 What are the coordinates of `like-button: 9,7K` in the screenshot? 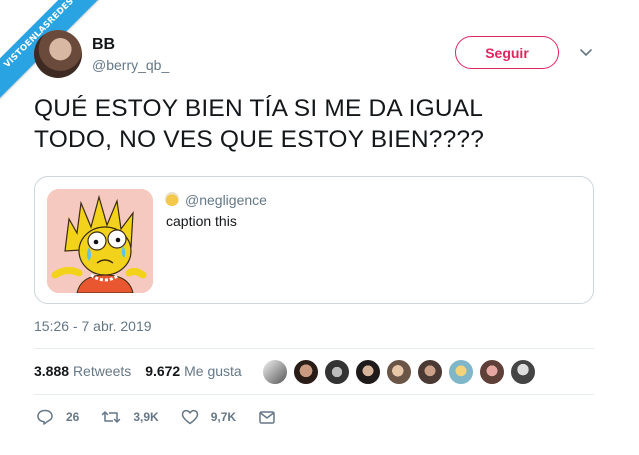 It's located at (208, 417).